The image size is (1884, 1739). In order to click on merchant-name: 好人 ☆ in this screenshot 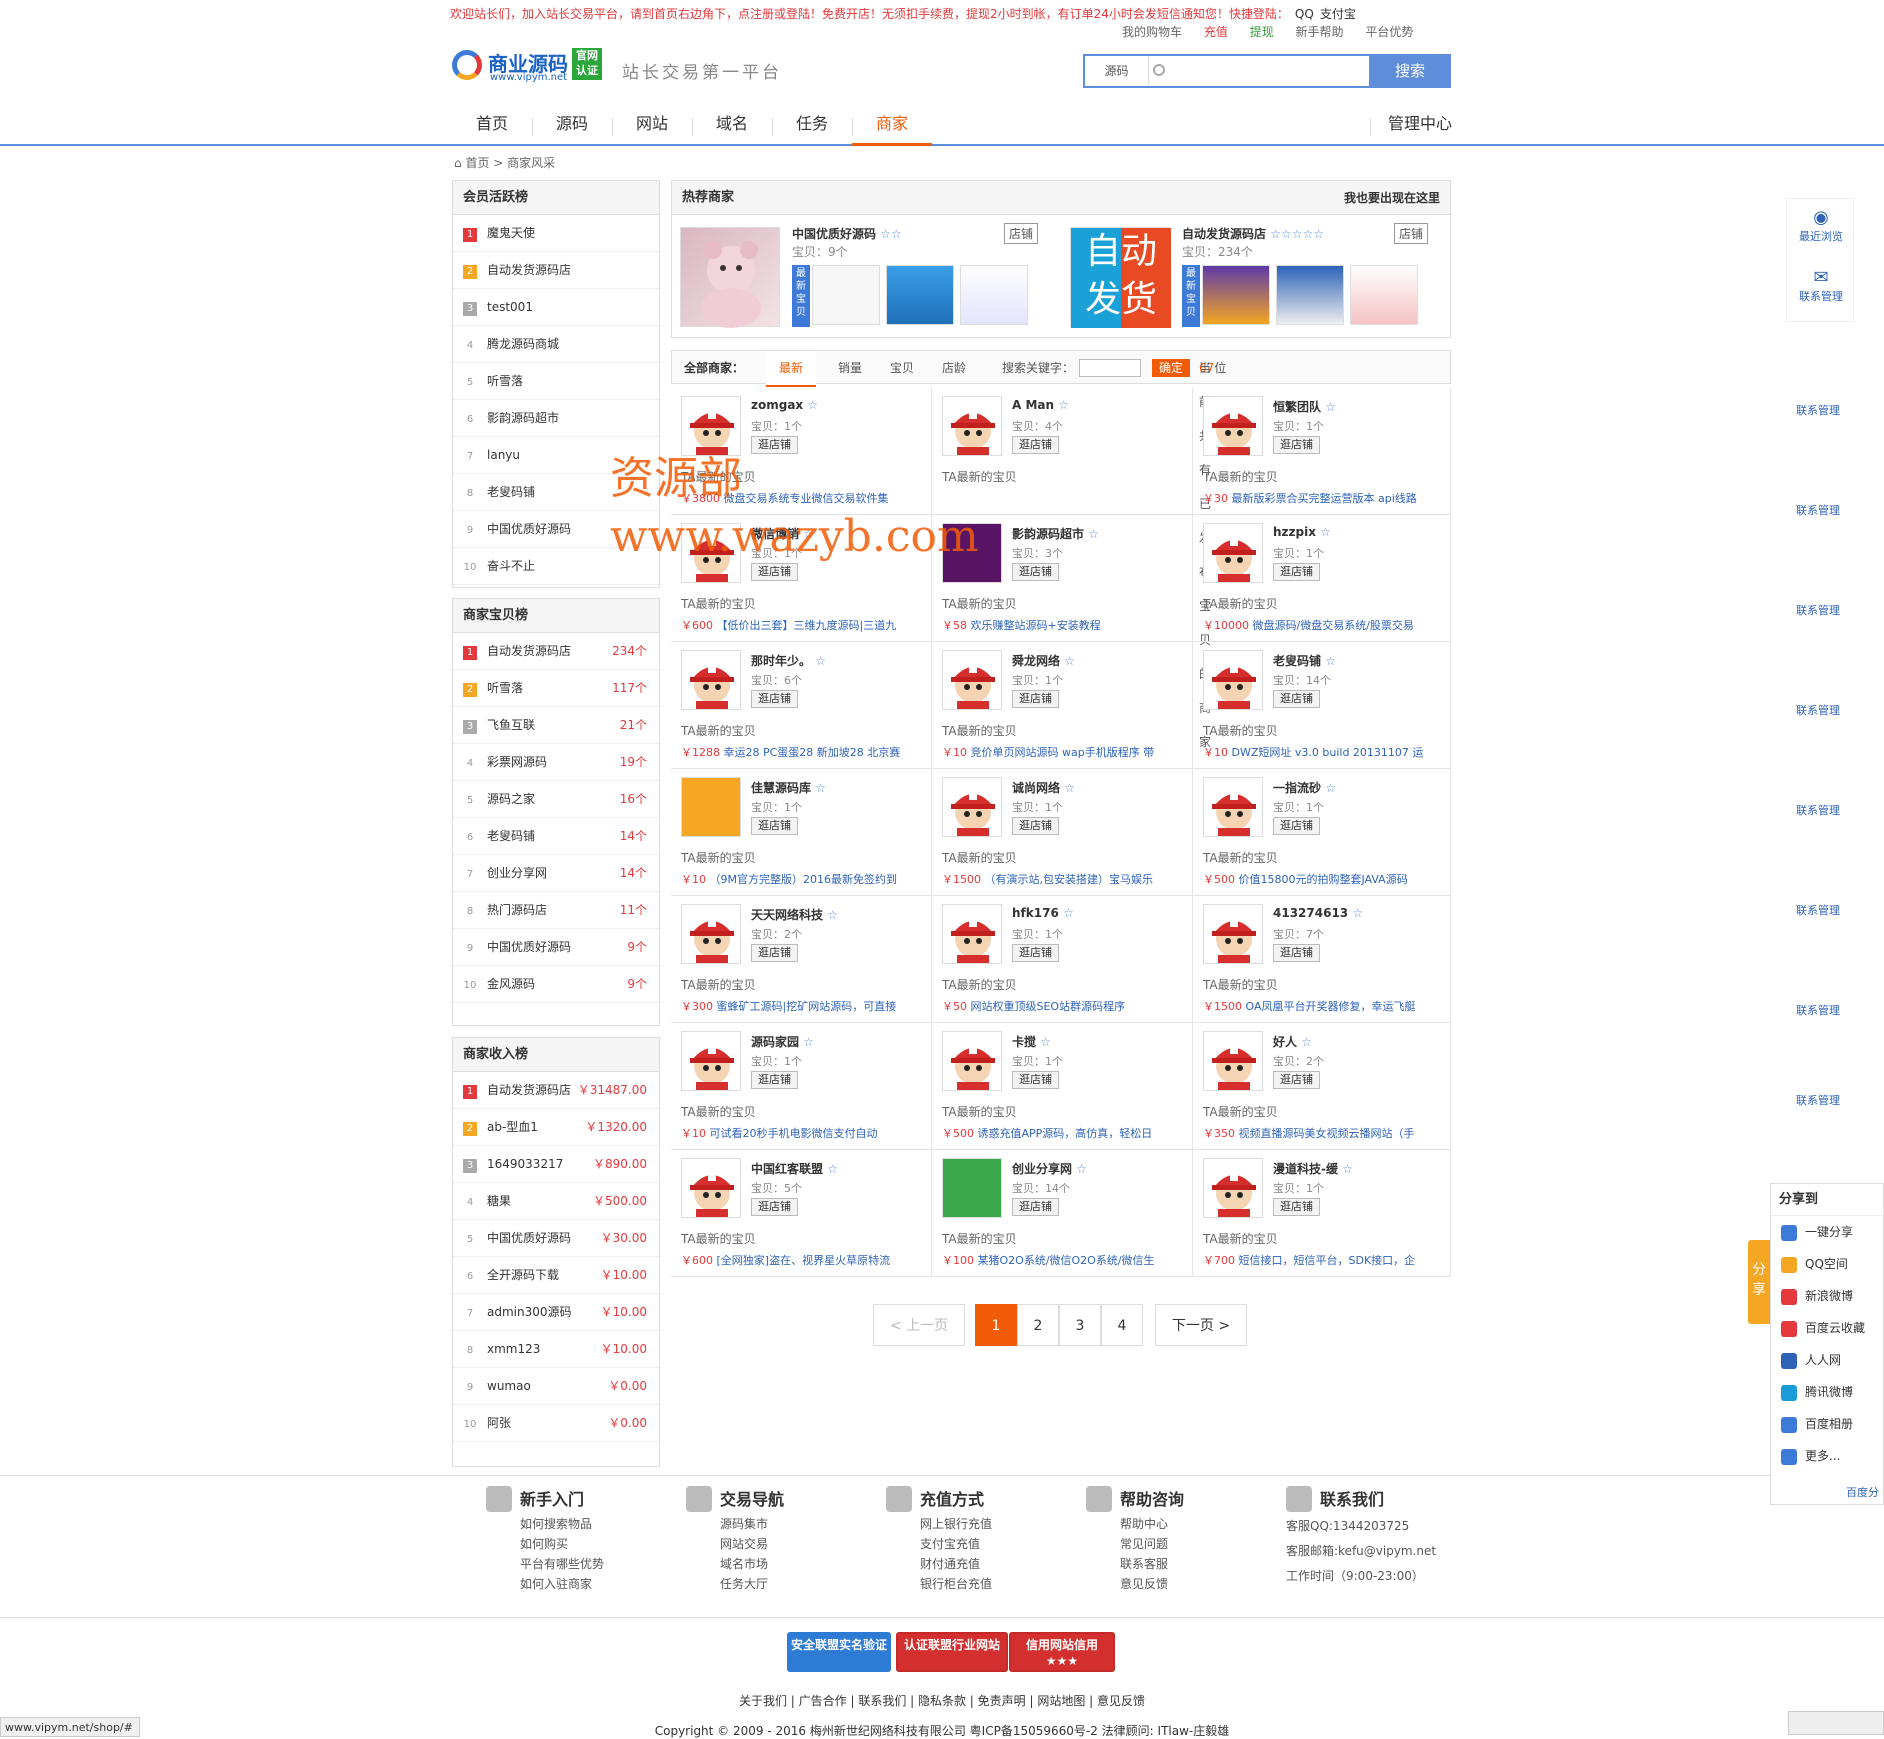, I will do `click(1292, 1041)`.